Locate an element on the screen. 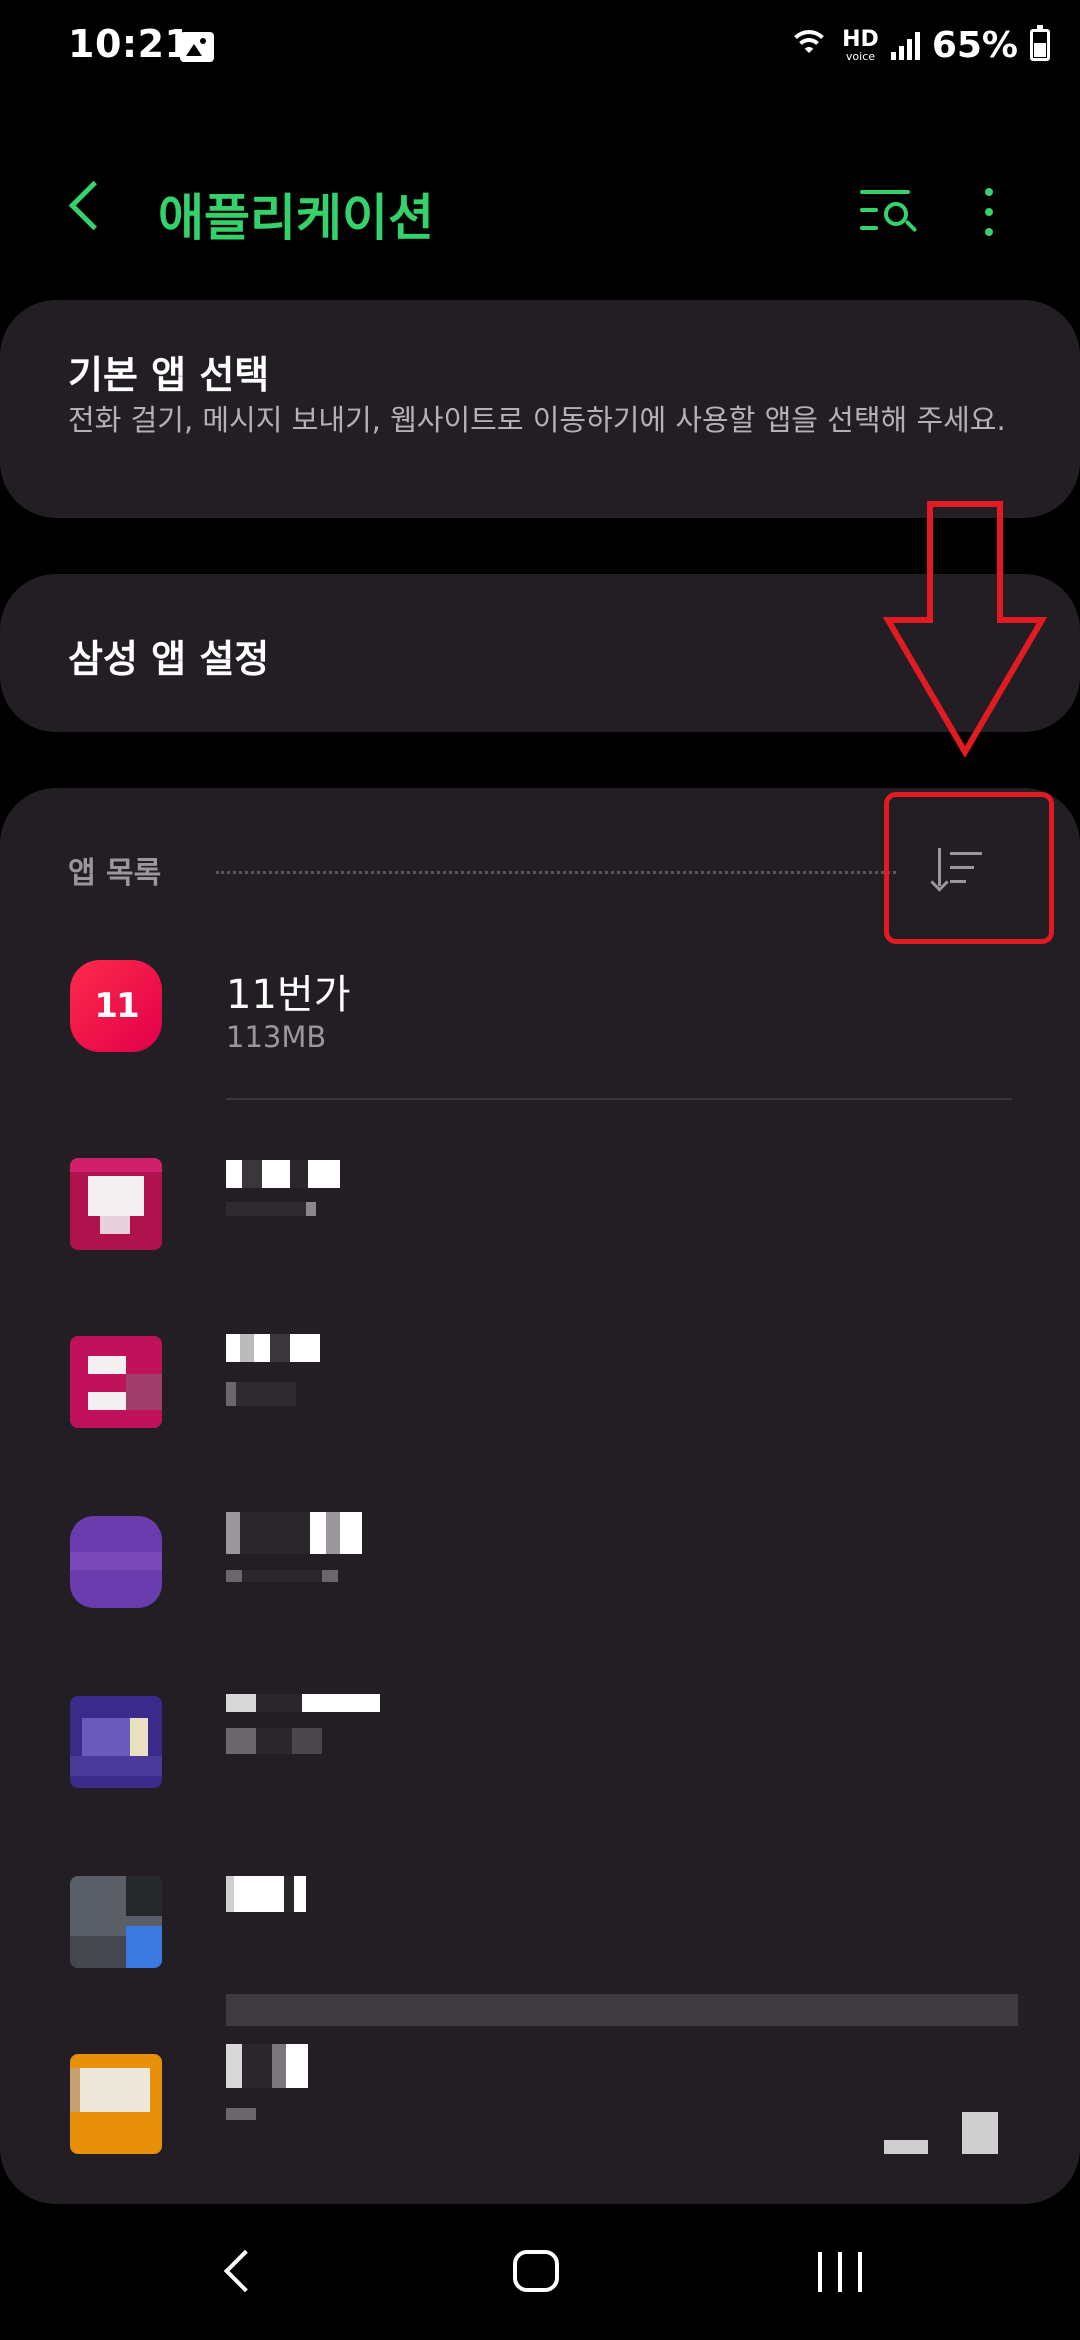 The width and height of the screenshot is (1080, 2340). navigation-bar is located at coordinates (540, 2272).